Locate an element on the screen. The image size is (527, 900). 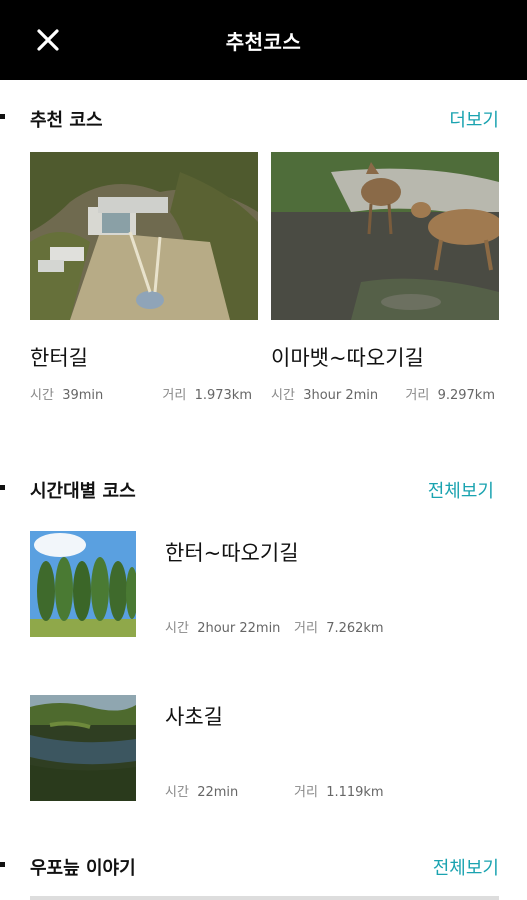
course-card: 한터길 시간 39min 거리 1.973km is located at coordinates (144, 277).